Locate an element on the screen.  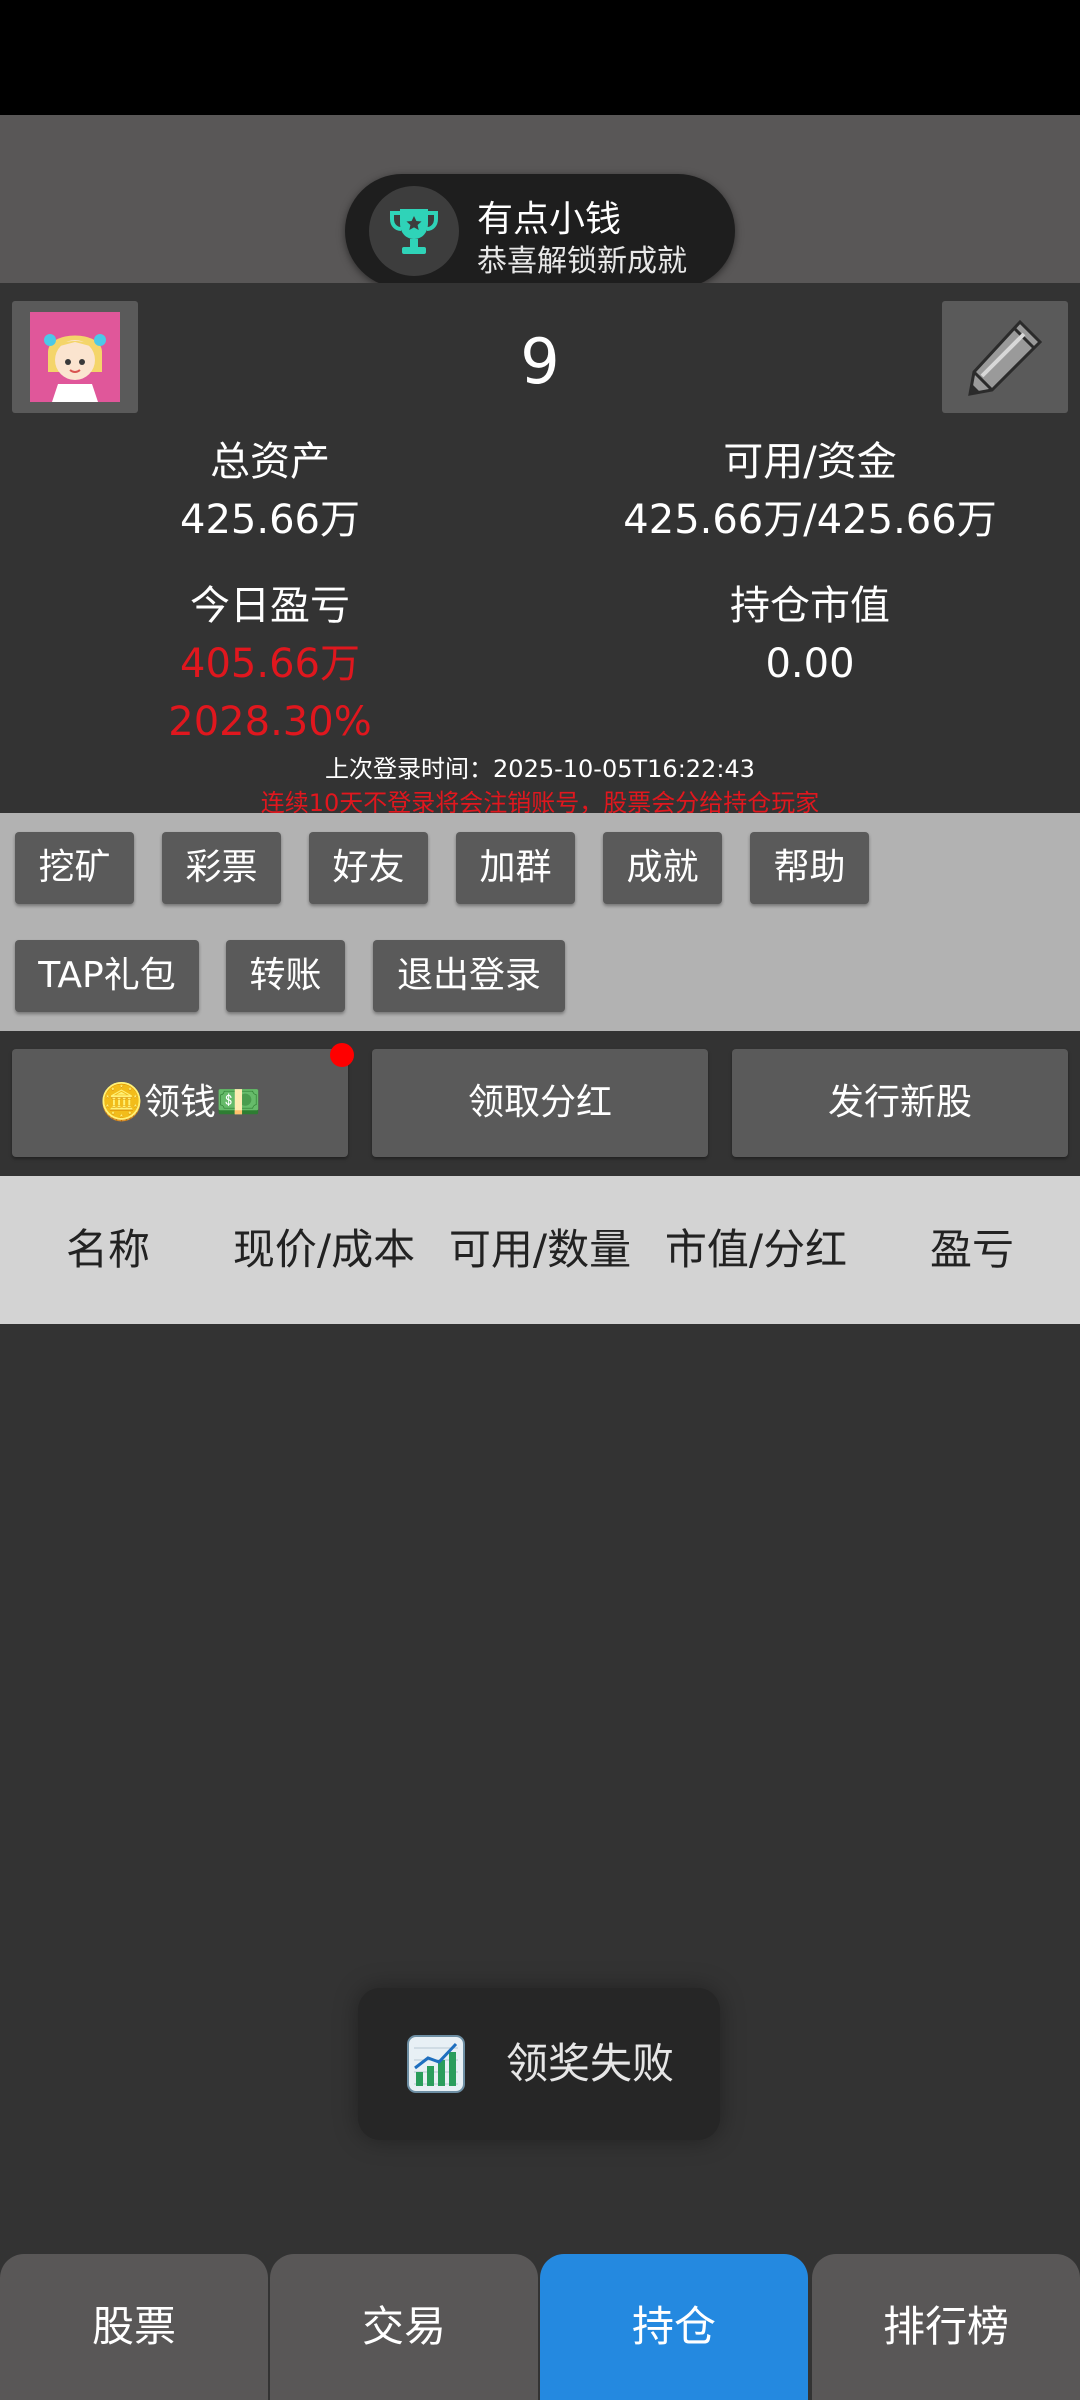
mining-button: 挖矿 is located at coordinates (74, 868).